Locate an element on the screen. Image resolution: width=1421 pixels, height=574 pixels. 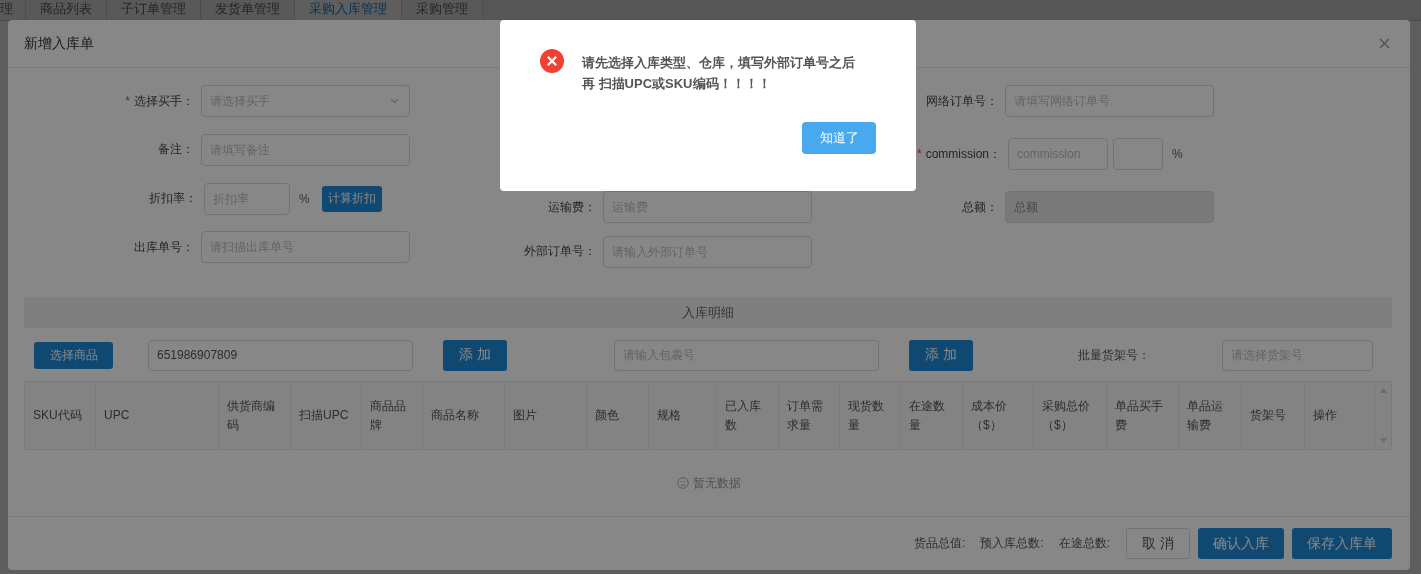
column-header: 单品运输费 is located at coordinates (1205, 415).